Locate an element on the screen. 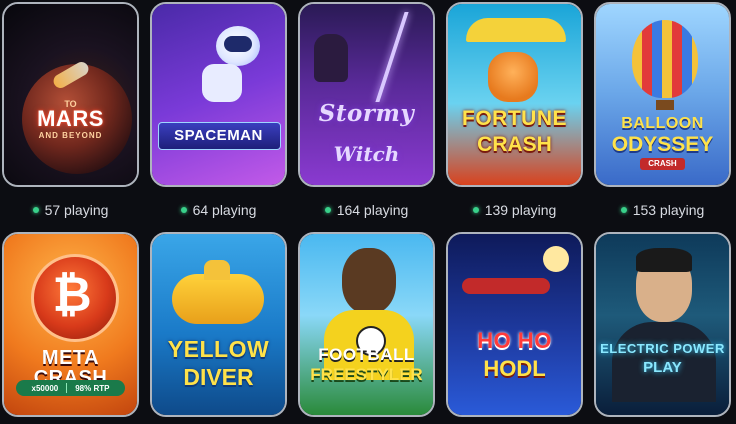 The height and width of the screenshot is (424, 736). game-title-line: PLAY is located at coordinates (662, 367).